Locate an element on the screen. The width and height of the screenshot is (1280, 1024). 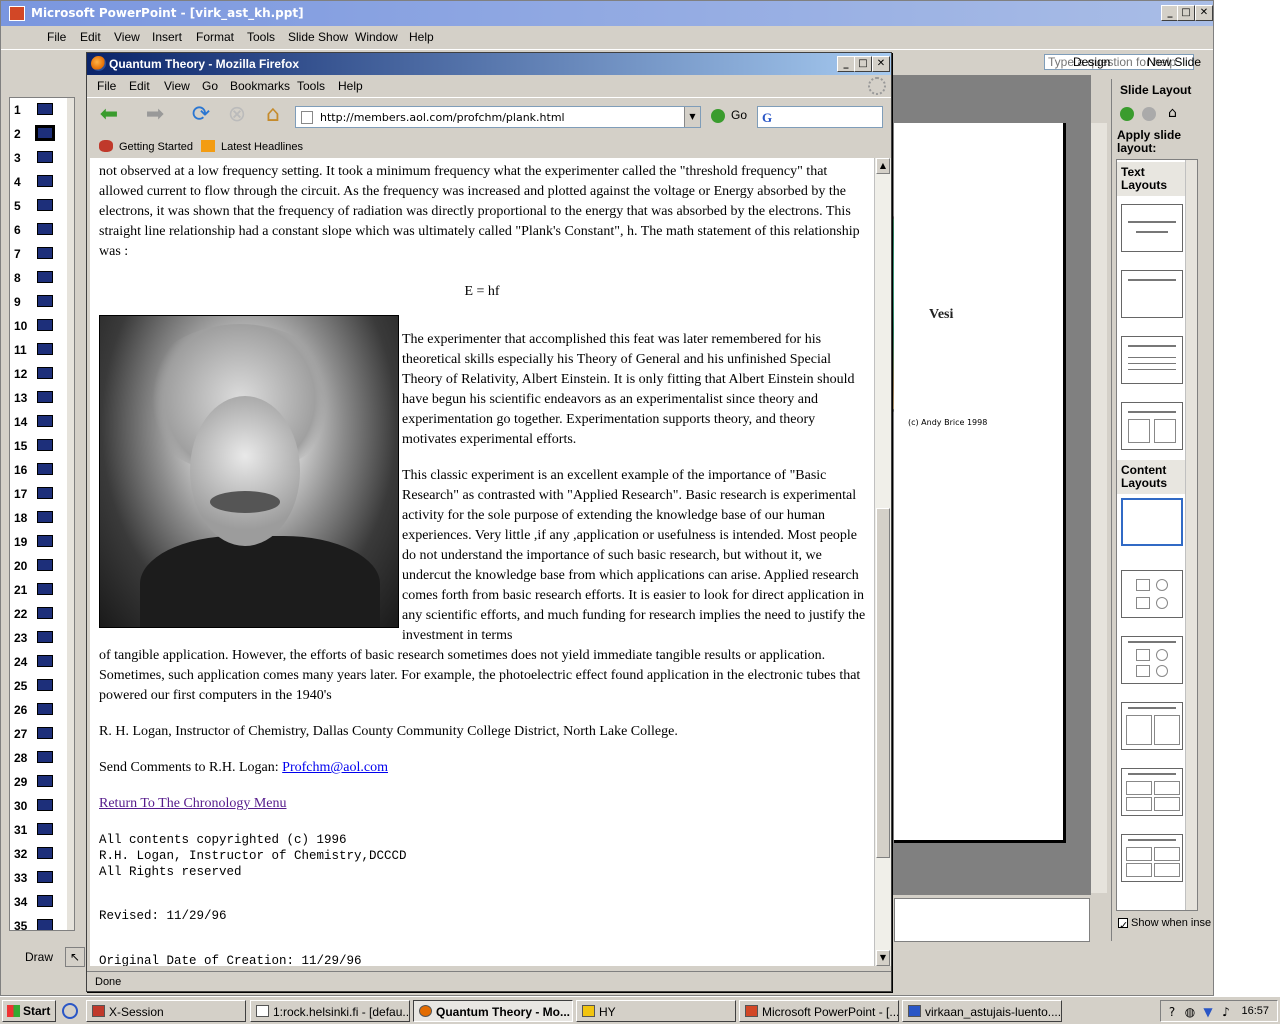
bookmark-latest-headlines: Latest Headlines is located at coordinates (252, 146).